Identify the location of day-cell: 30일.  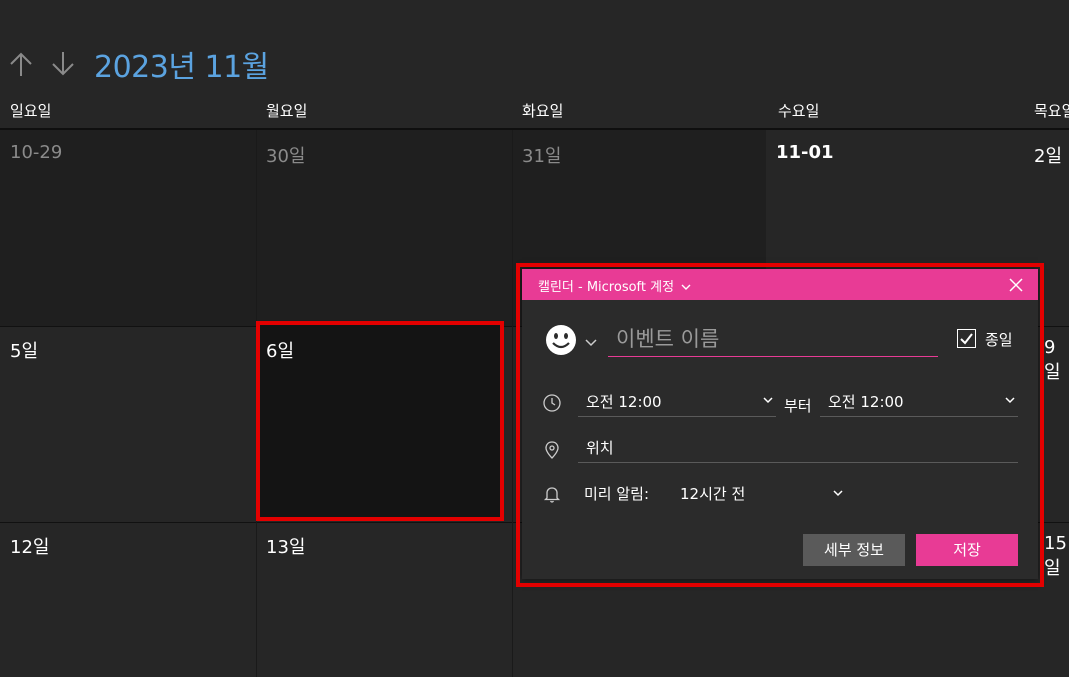
(384, 228).